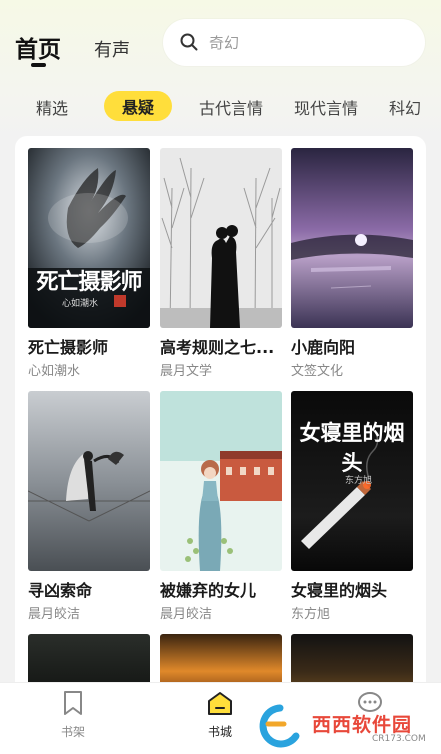  What do you see at coordinates (317, 371) in the screenshot?
I see `book-author: 文签文化` at bounding box center [317, 371].